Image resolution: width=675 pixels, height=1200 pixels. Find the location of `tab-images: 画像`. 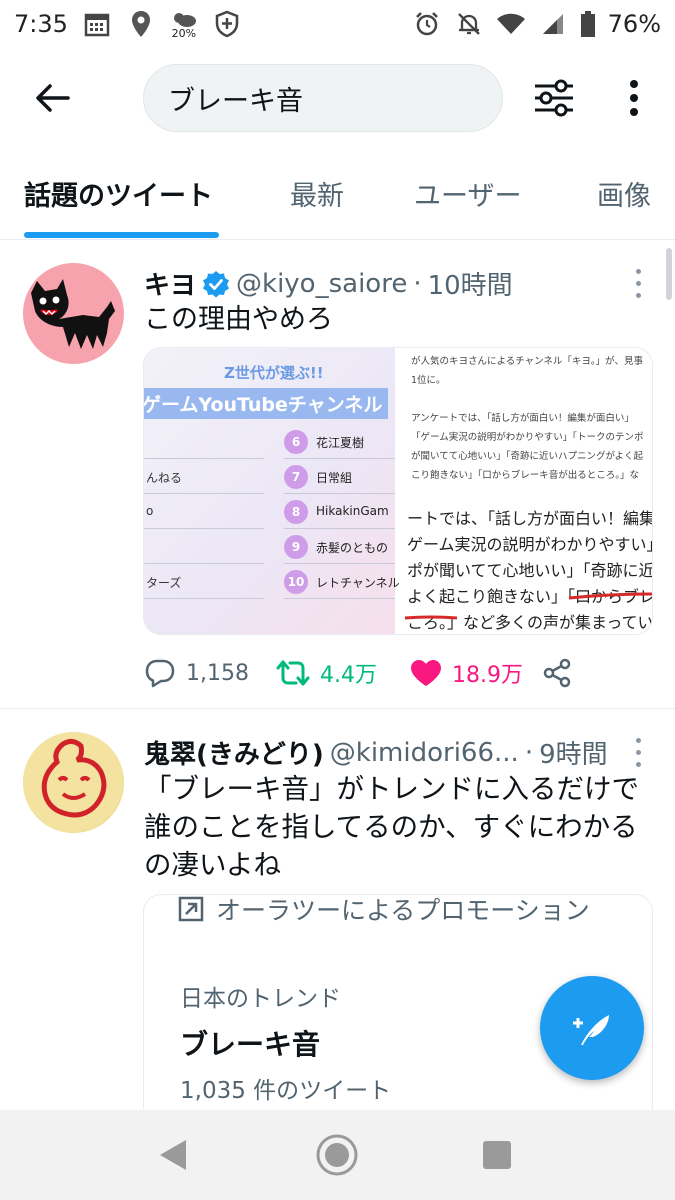

tab-images: 画像 is located at coordinates (624, 193).